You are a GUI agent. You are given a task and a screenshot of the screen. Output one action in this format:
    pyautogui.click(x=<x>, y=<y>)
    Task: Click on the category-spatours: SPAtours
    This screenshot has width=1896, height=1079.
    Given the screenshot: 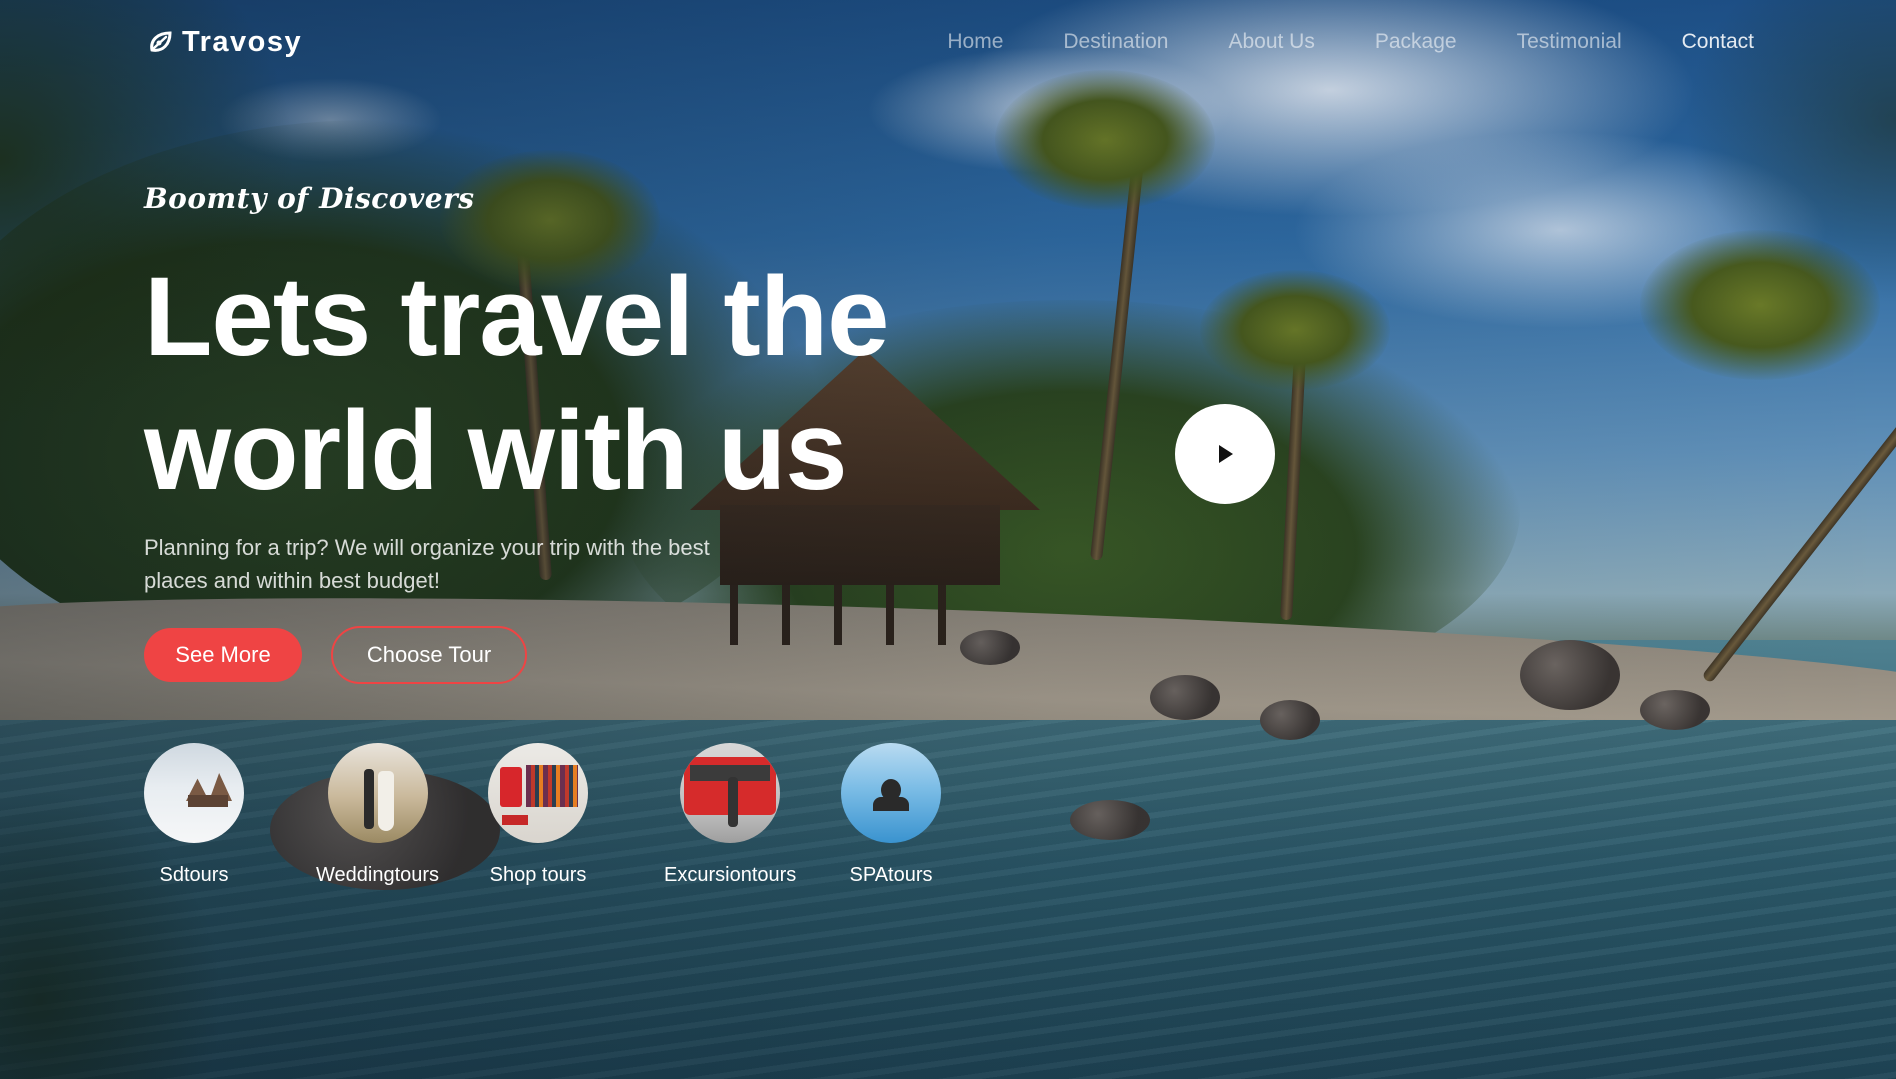 What is the action you would take?
    pyautogui.click(x=891, y=815)
    